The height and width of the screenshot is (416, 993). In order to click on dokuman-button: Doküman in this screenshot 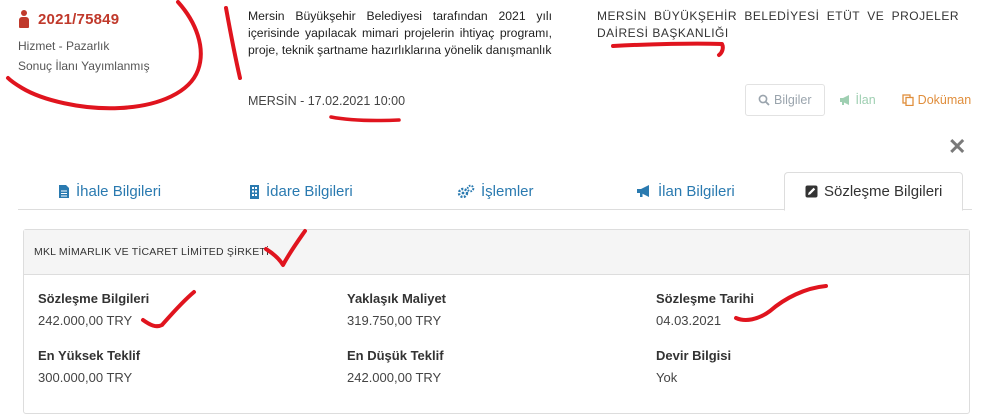, I will do `click(937, 100)`.